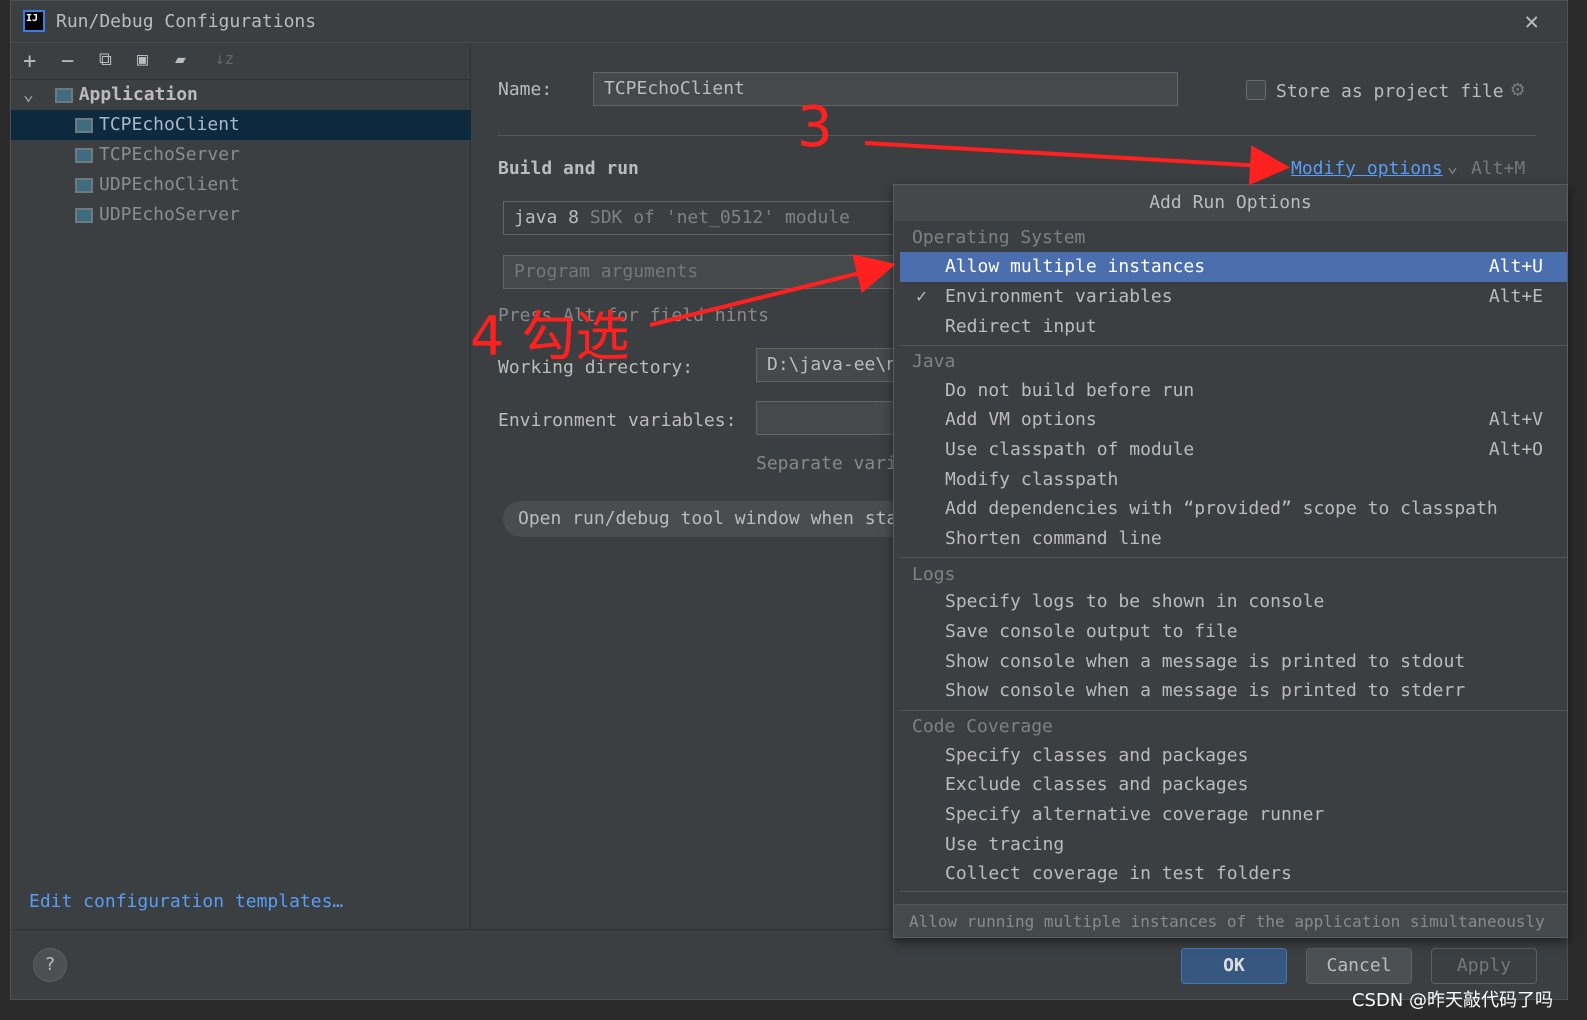 The image size is (1587, 1020). Describe the element at coordinates (1233, 267) in the screenshot. I see `option-allow-multiple-instances: Allow multiple instances Alt+U` at that location.